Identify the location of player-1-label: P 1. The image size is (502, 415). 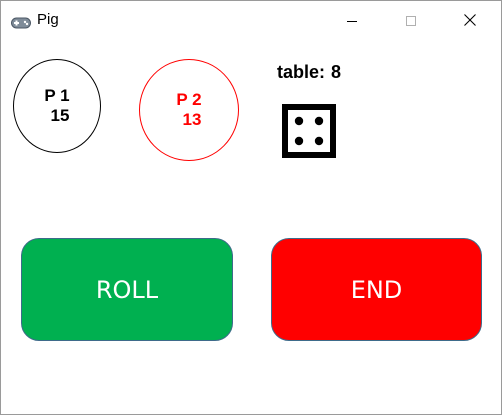
(57, 95).